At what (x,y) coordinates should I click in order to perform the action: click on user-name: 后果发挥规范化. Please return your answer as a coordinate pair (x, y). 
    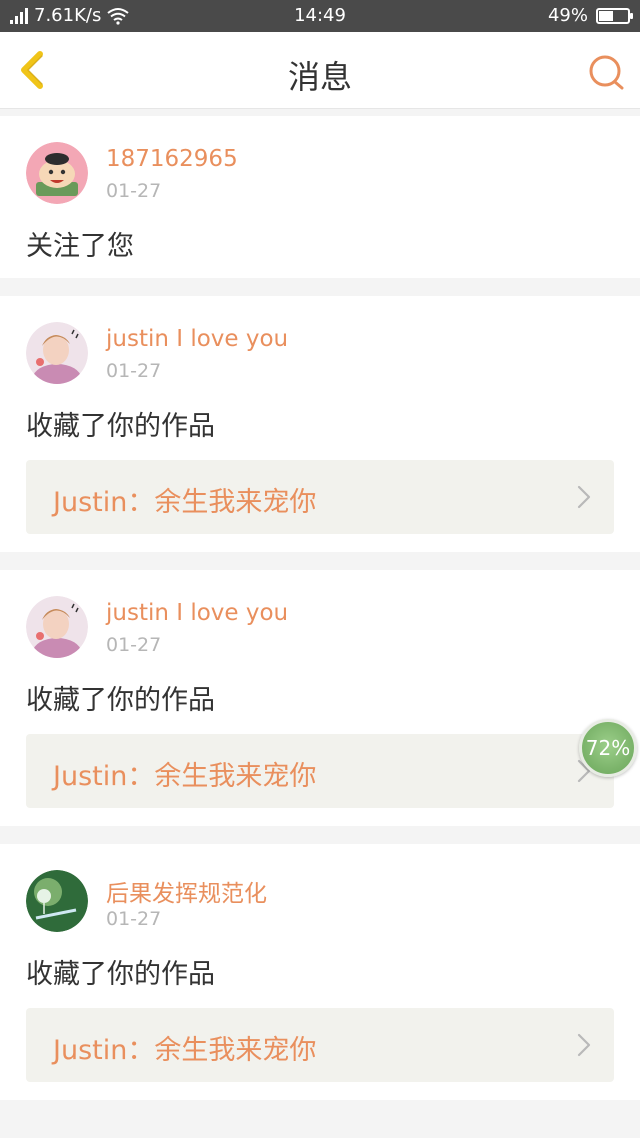
    Looking at the image, I should click on (186, 891).